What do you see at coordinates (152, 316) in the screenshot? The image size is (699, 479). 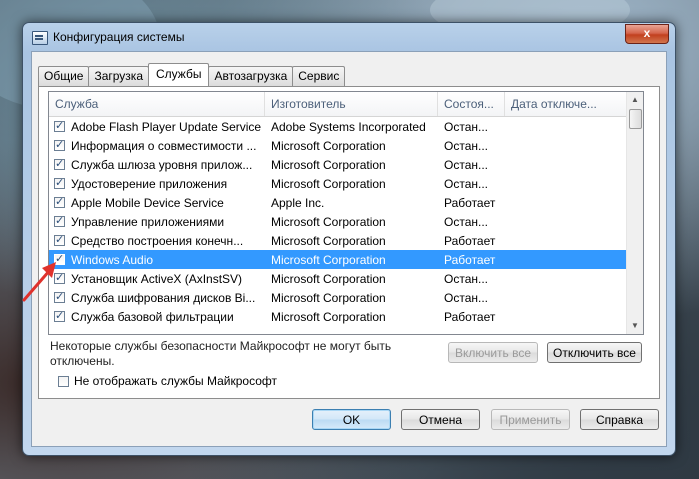 I see `service-name: Служба базовой фильтрации` at bounding box center [152, 316].